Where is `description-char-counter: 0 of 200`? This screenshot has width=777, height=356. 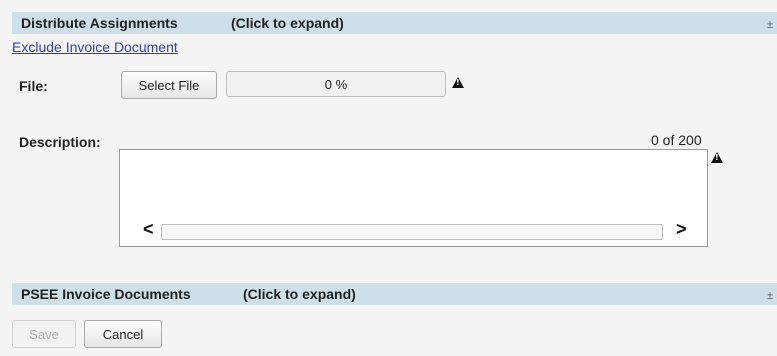
description-char-counter: 0 of 200 is located at coordinates (676, 140).